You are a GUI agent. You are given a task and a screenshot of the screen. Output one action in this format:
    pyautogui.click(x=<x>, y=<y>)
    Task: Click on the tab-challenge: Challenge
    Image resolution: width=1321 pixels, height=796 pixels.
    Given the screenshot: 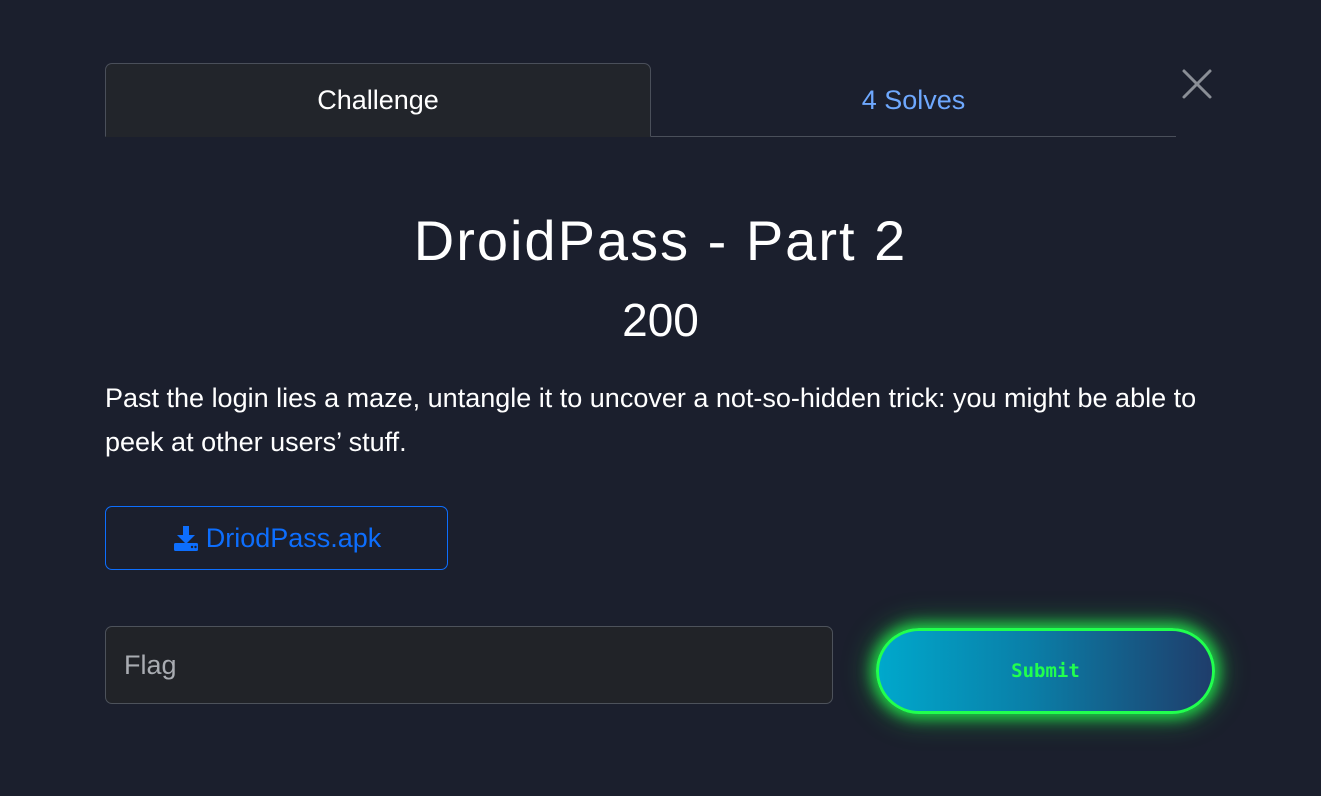 What is the action you would take?
    pyautogui.click(x=378, y=100)
    